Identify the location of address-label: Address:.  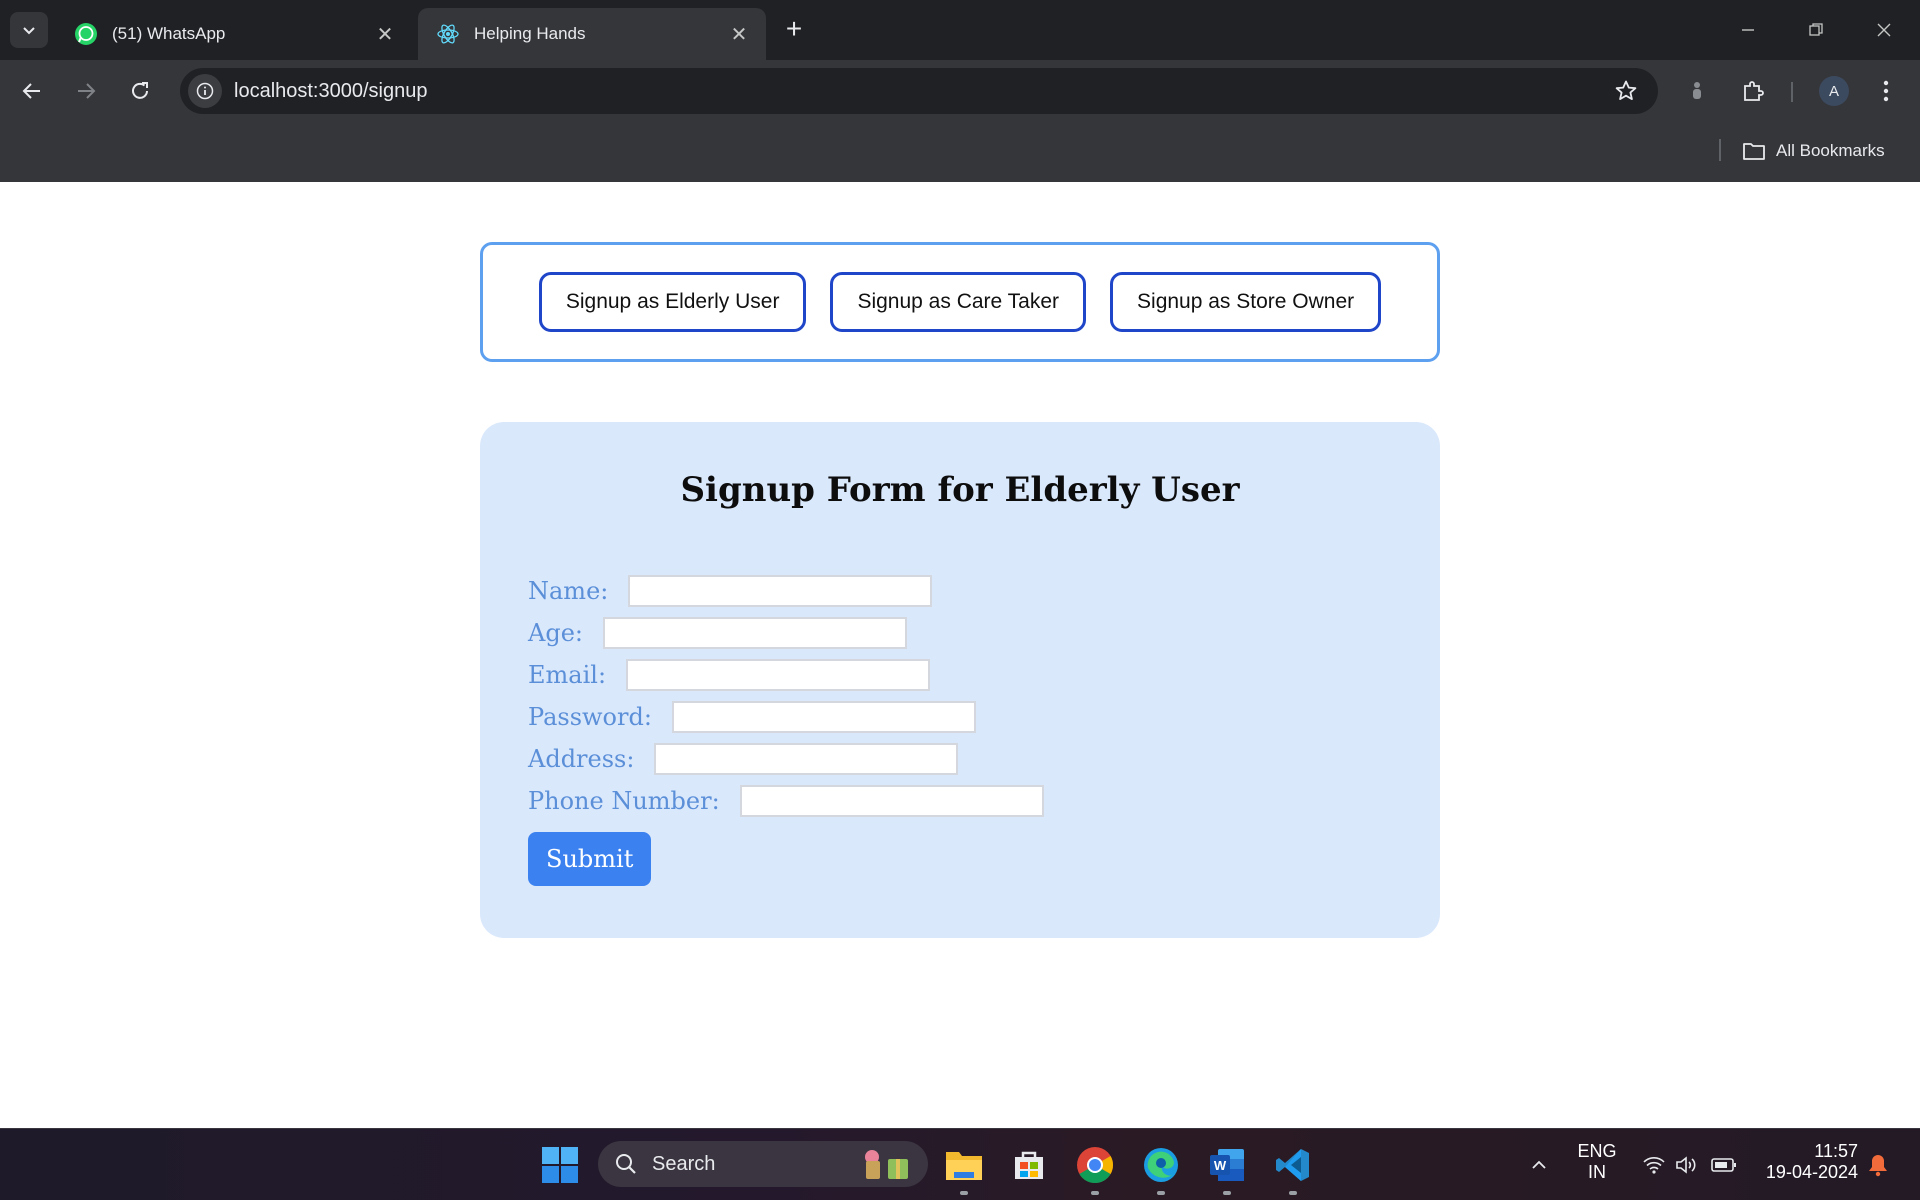
(581, 759).